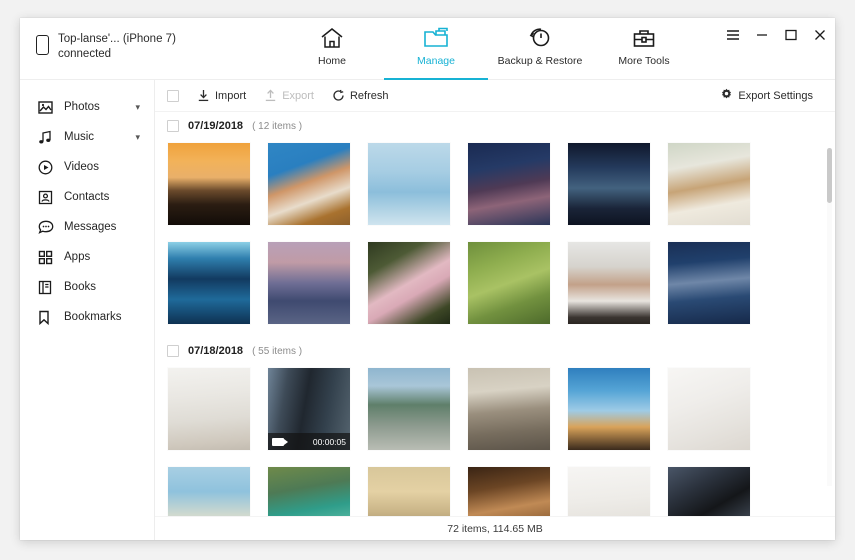 This screenshot has height=560, width=855. I want to click on tab-backup-restore: Backup & Restore, so click(540, 49).